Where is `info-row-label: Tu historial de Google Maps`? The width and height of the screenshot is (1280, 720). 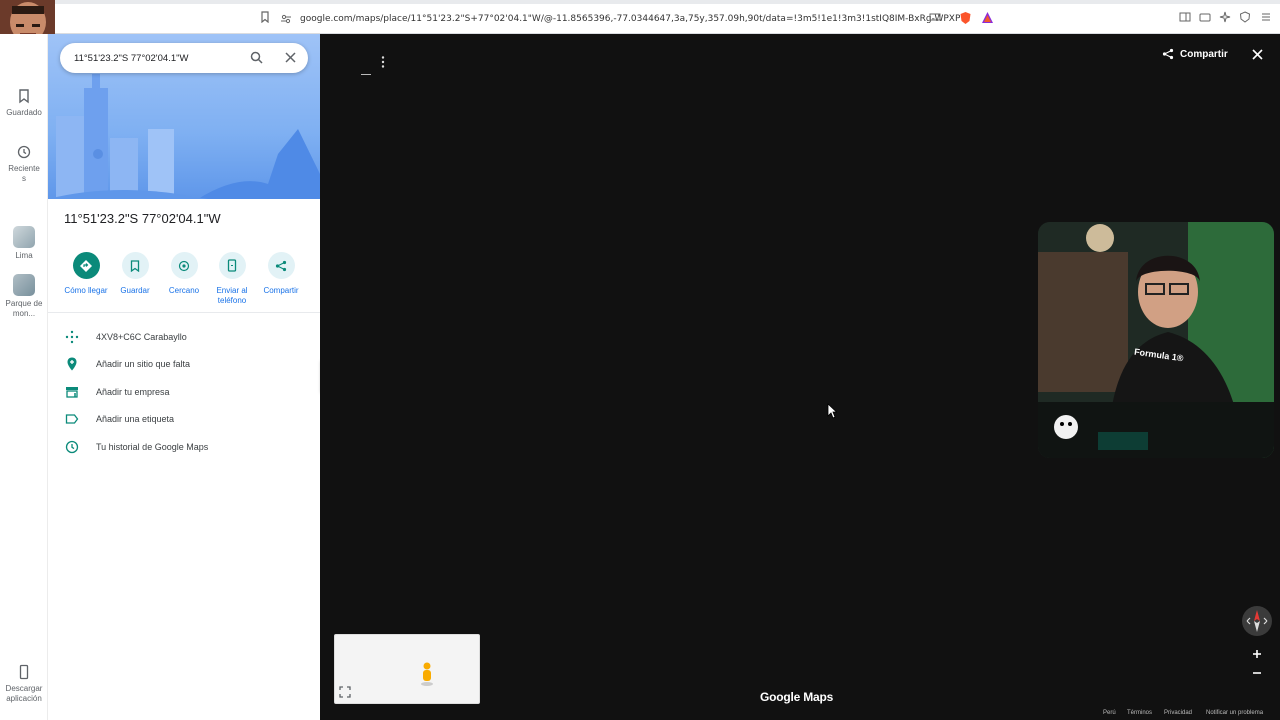 info-row-label: Tu historial de Google Maps is located at coordinates (152, 447).